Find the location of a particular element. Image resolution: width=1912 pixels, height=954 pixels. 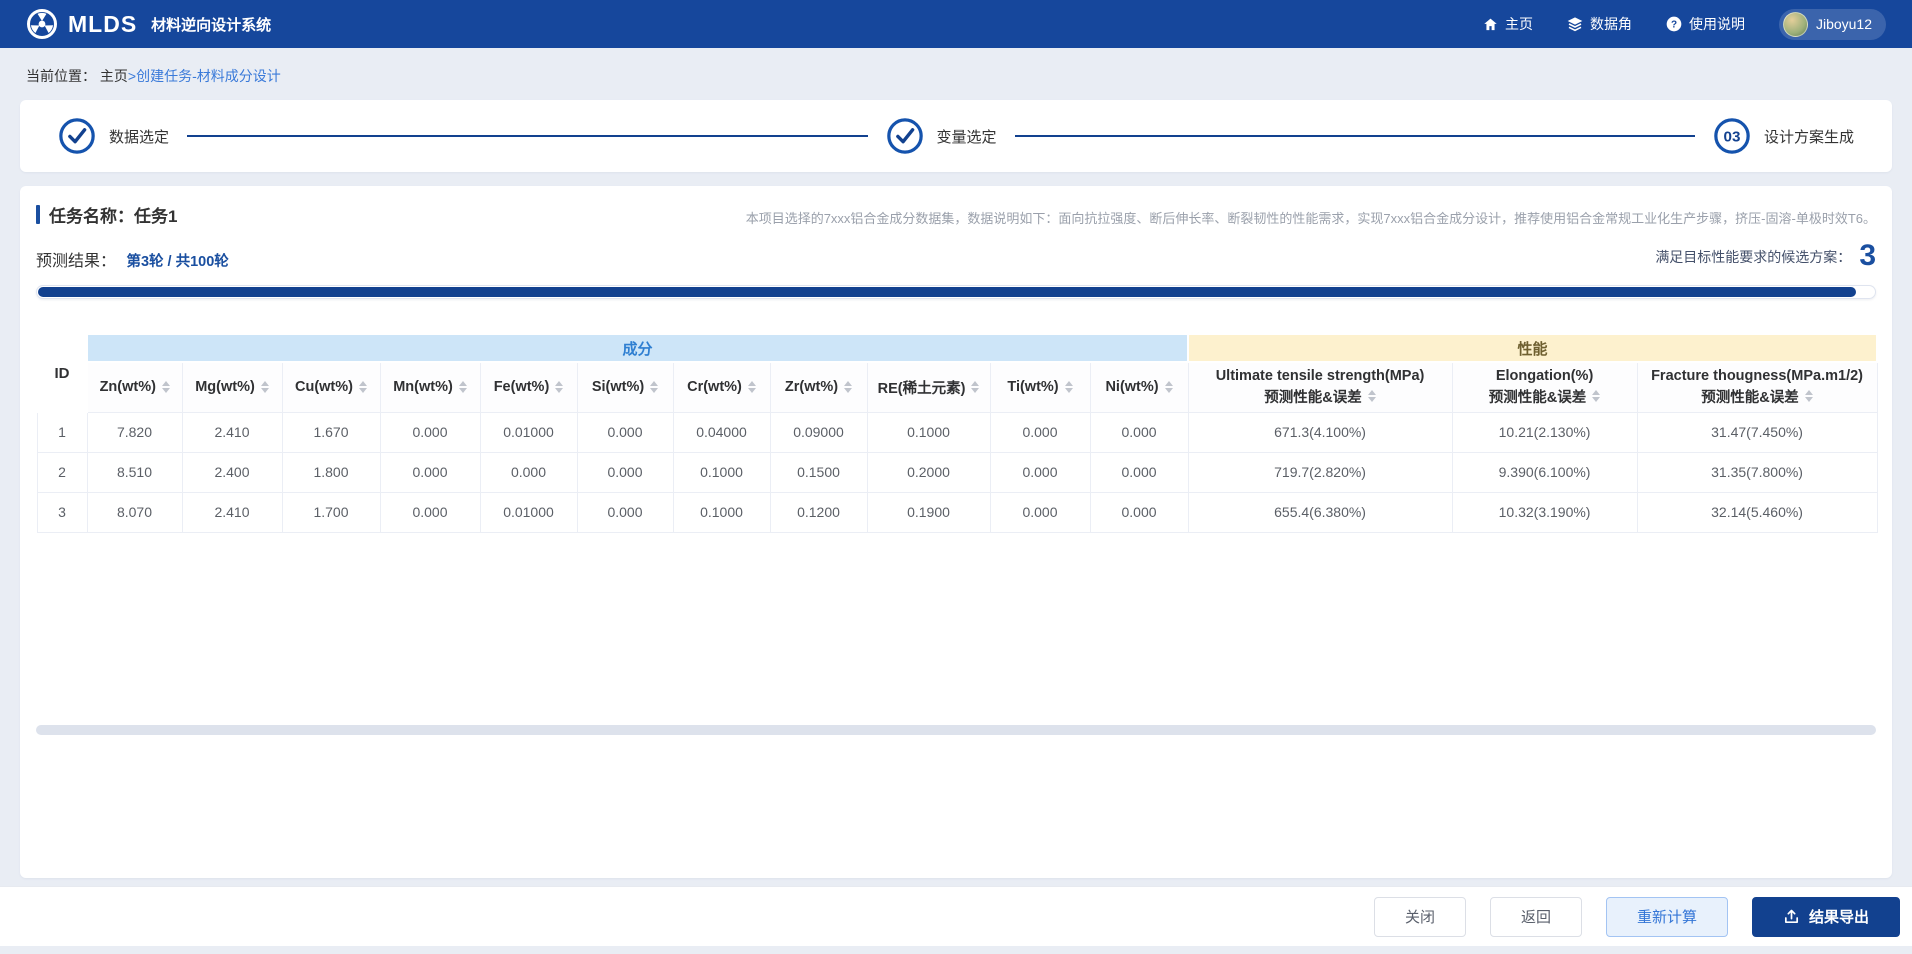

cell-composition: 0.1500 is located at coordinates (818, 472).